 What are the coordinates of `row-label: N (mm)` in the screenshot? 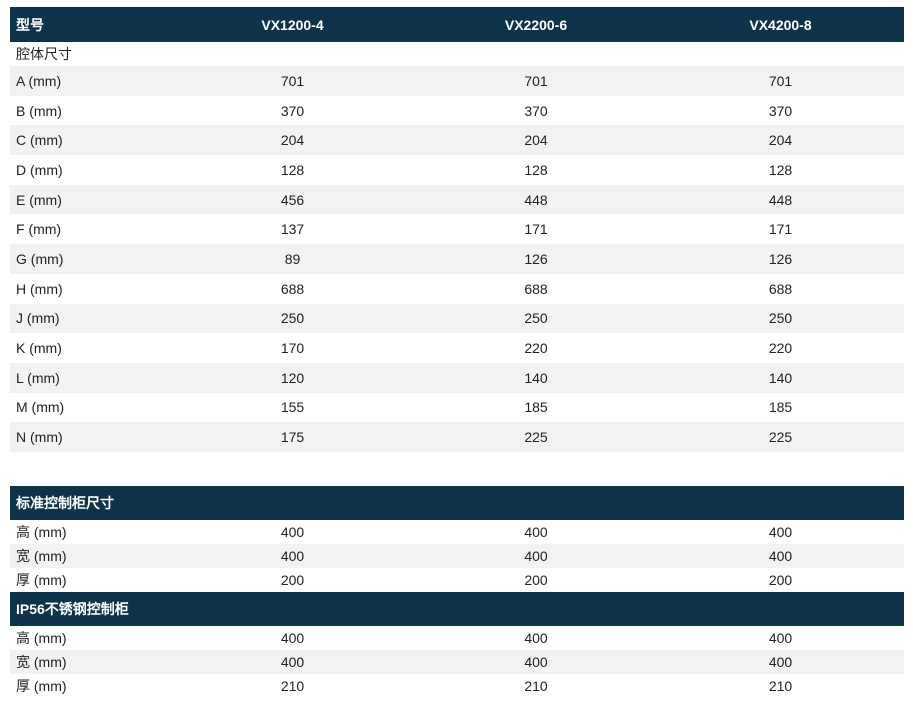 It's located at (39, 437).